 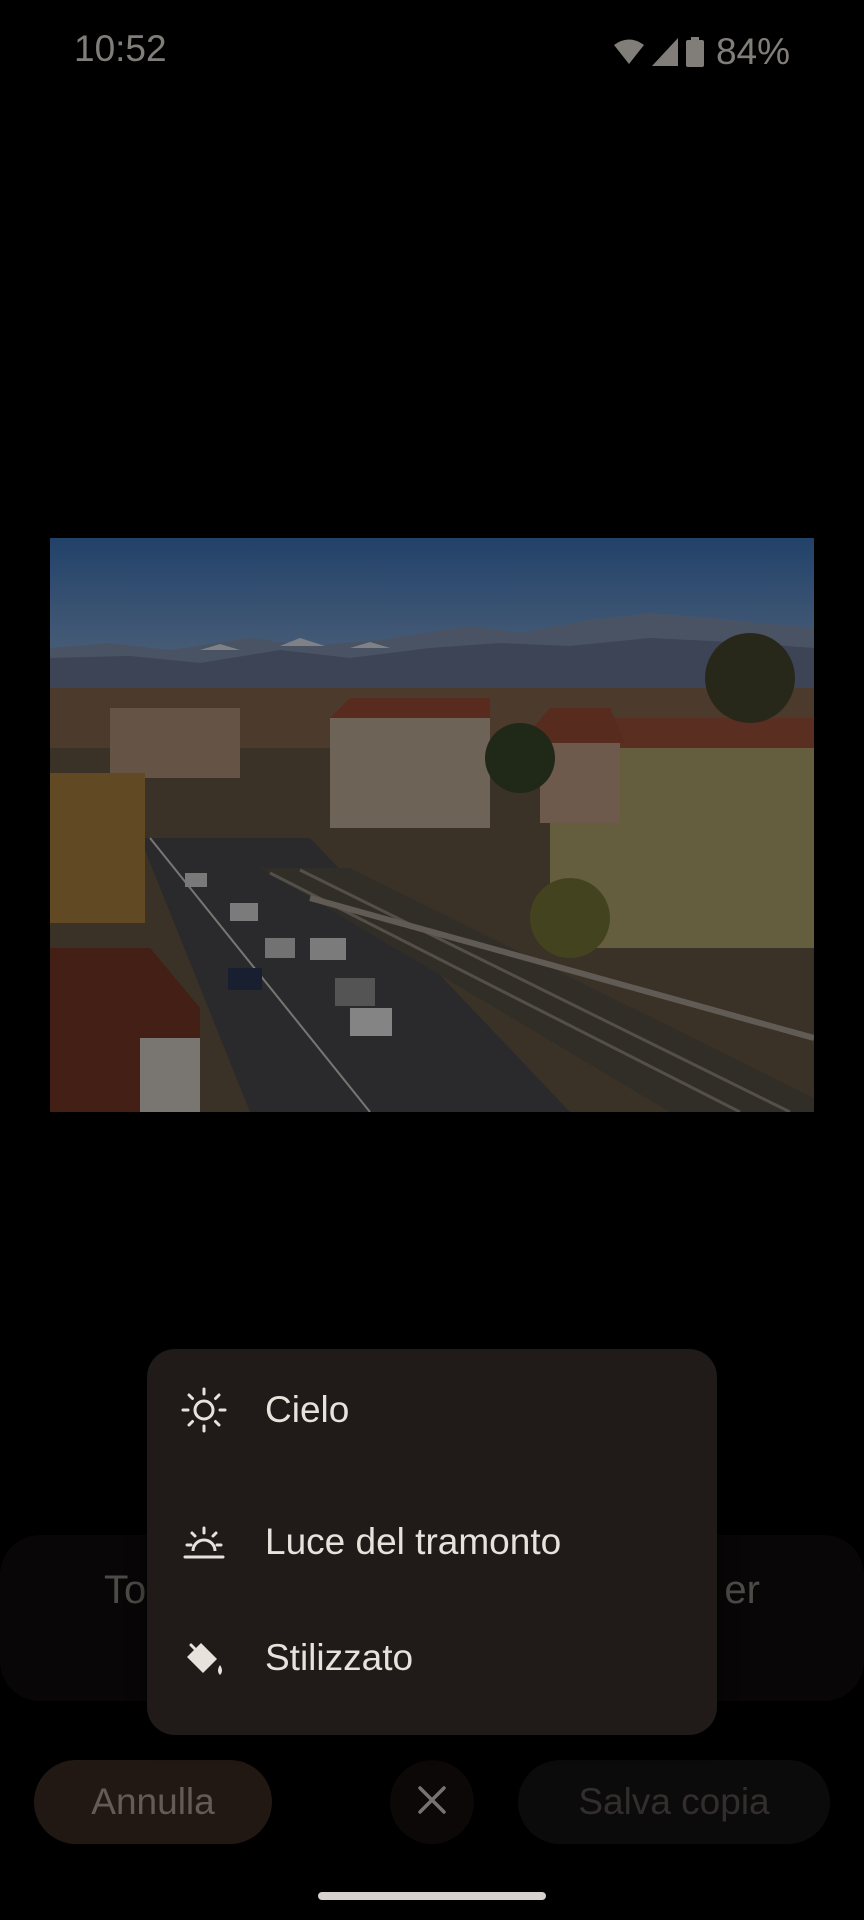 What do you see at coordinates (120, 48) in the screenshot?
I see `status-clock: 10:52` at bounding box center [120, 48].